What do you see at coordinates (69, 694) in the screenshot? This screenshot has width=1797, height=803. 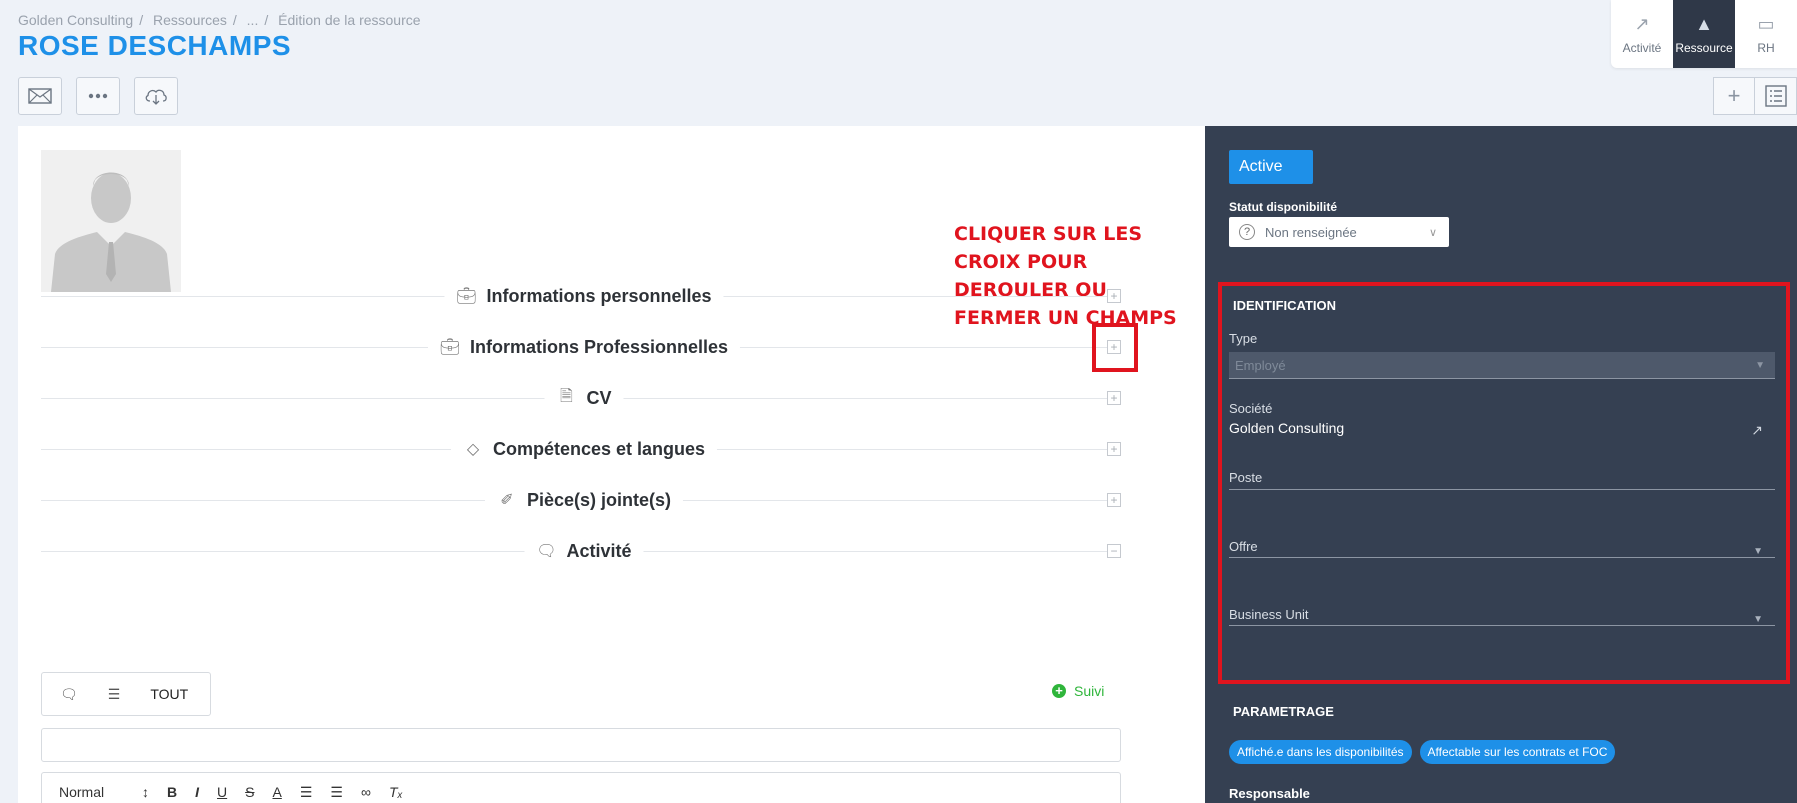 I see `comment-tab-icon: 🗨︎` at bounding box center [69, 694].